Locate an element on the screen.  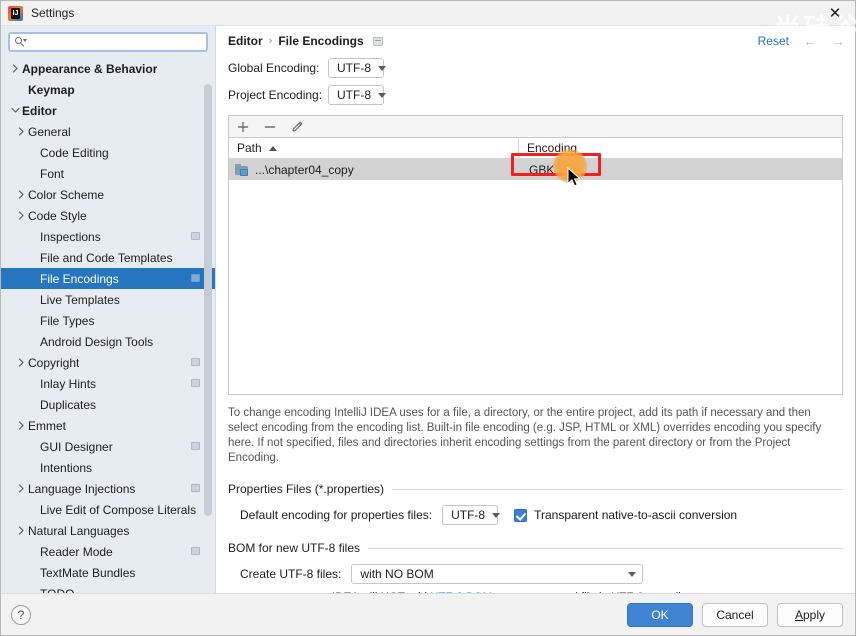
title-bar: Settings ✕ is located at coordinates (428, 13).